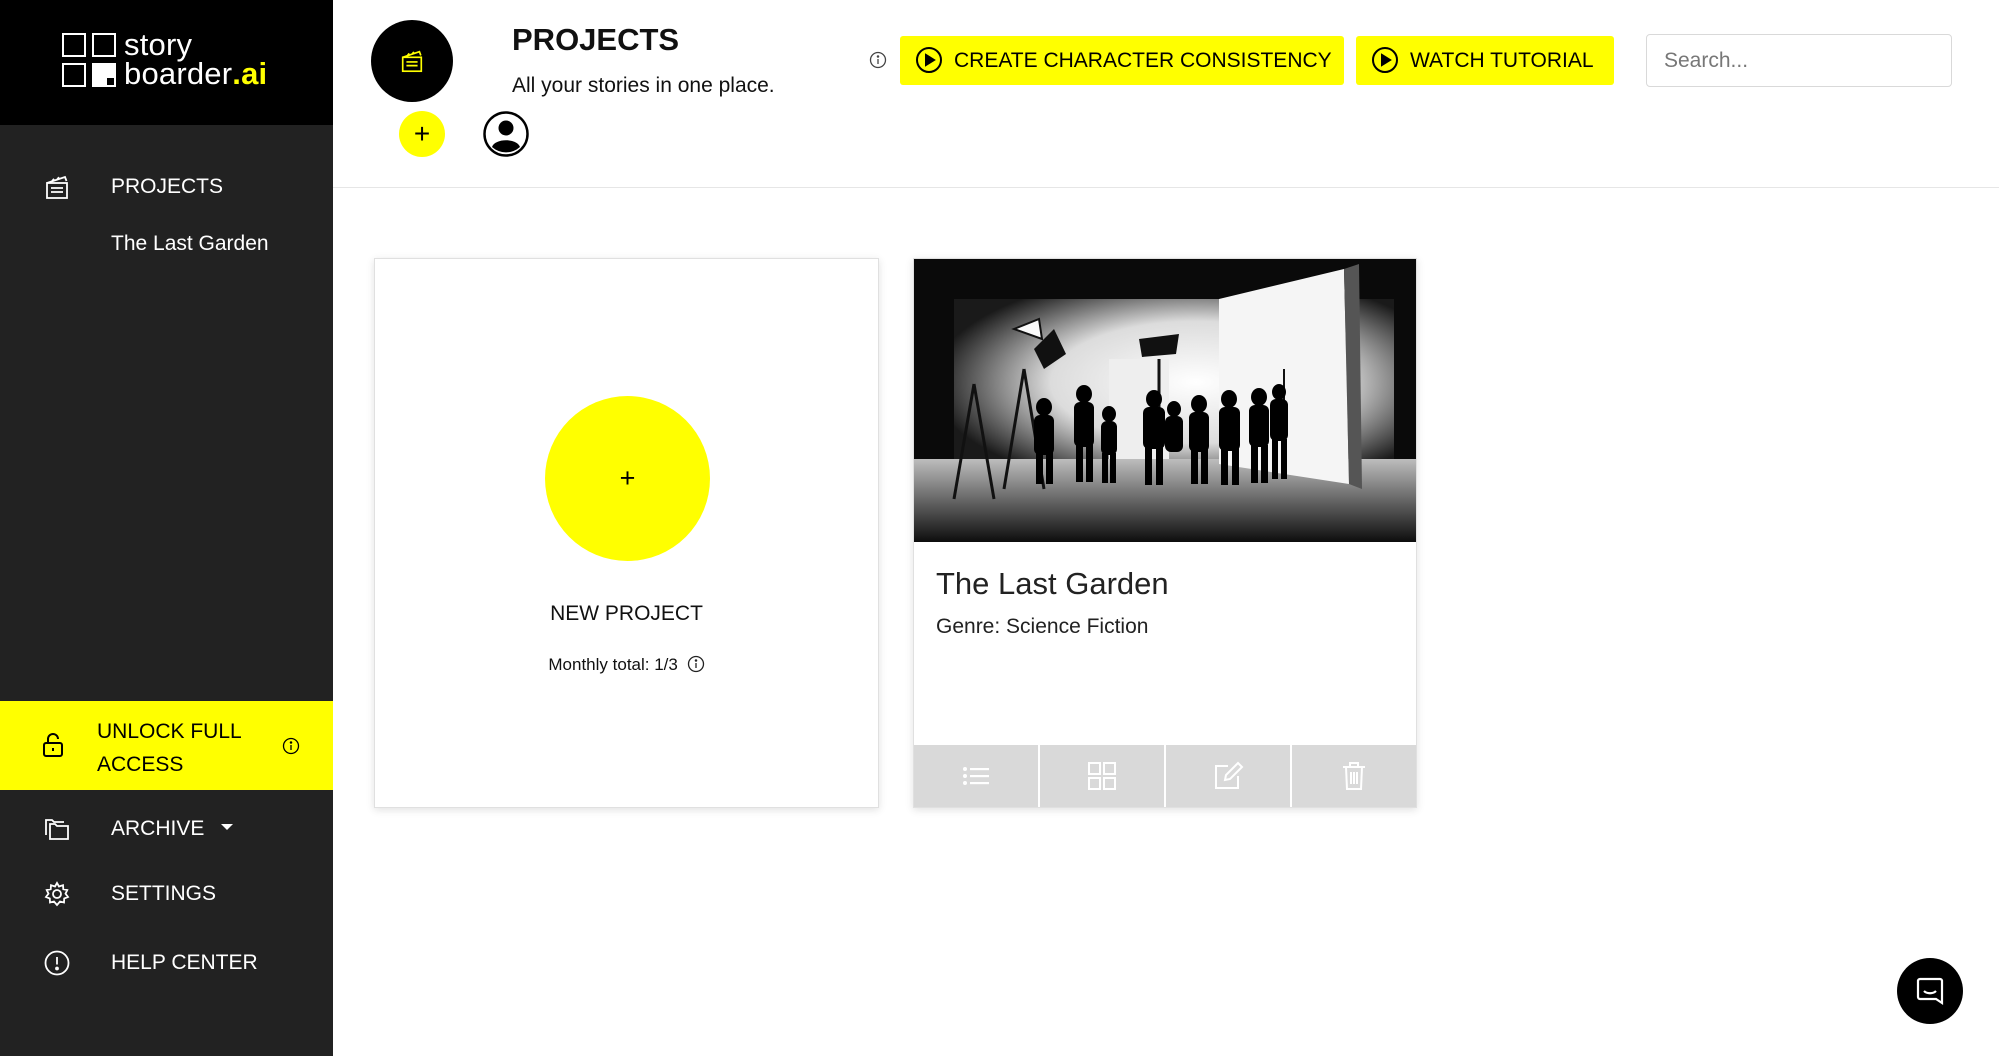  What do you see at coordinates (1165, 400) in the screenshot?
I see `project-thumbnail` at bounding box center [1165, 400].